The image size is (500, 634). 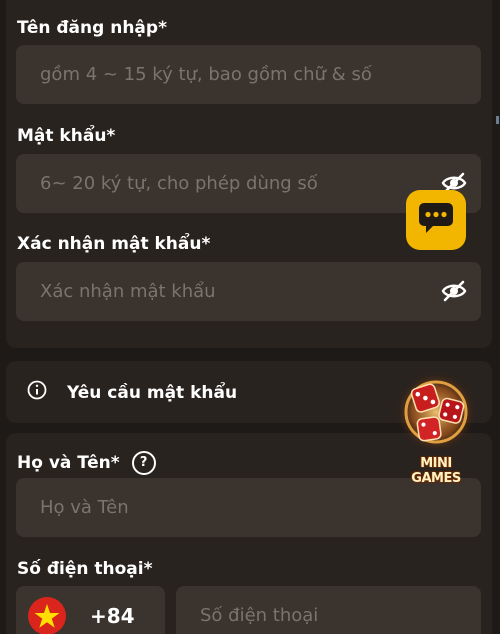 I want to click on chat-icon, so click(x=436, y=220).